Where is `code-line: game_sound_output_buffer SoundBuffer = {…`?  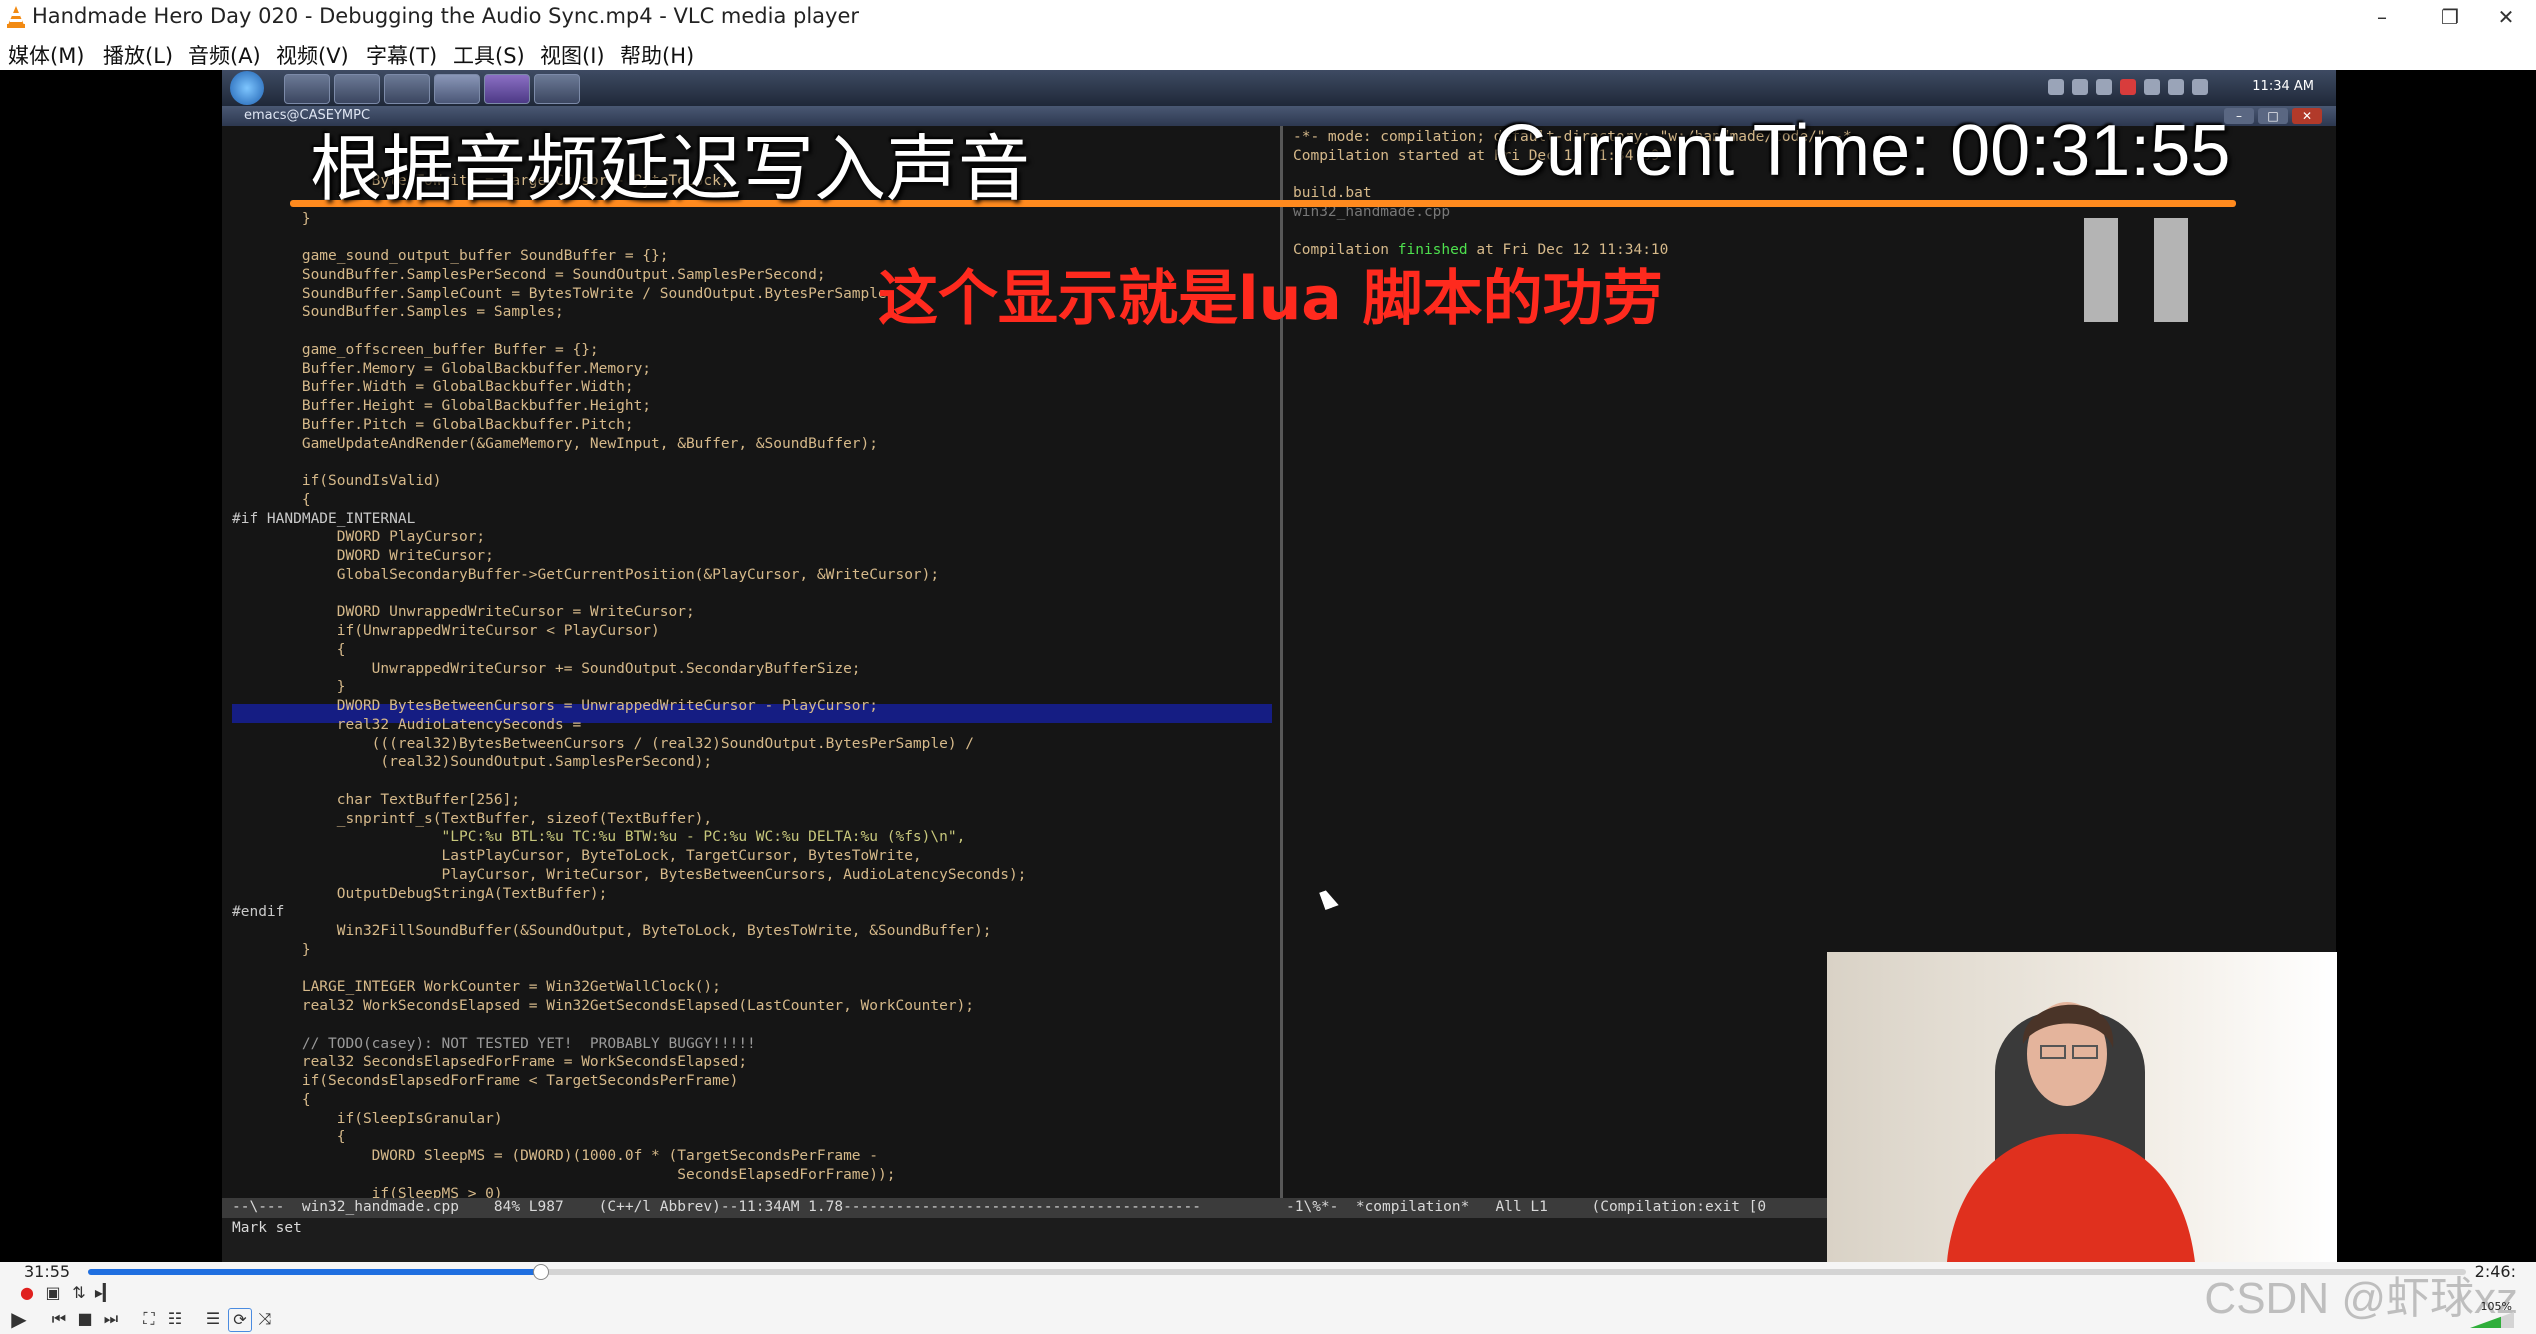 code-line: game_sound_output_buffer SoundBuffer = {… is located at coordinates (450, 256).